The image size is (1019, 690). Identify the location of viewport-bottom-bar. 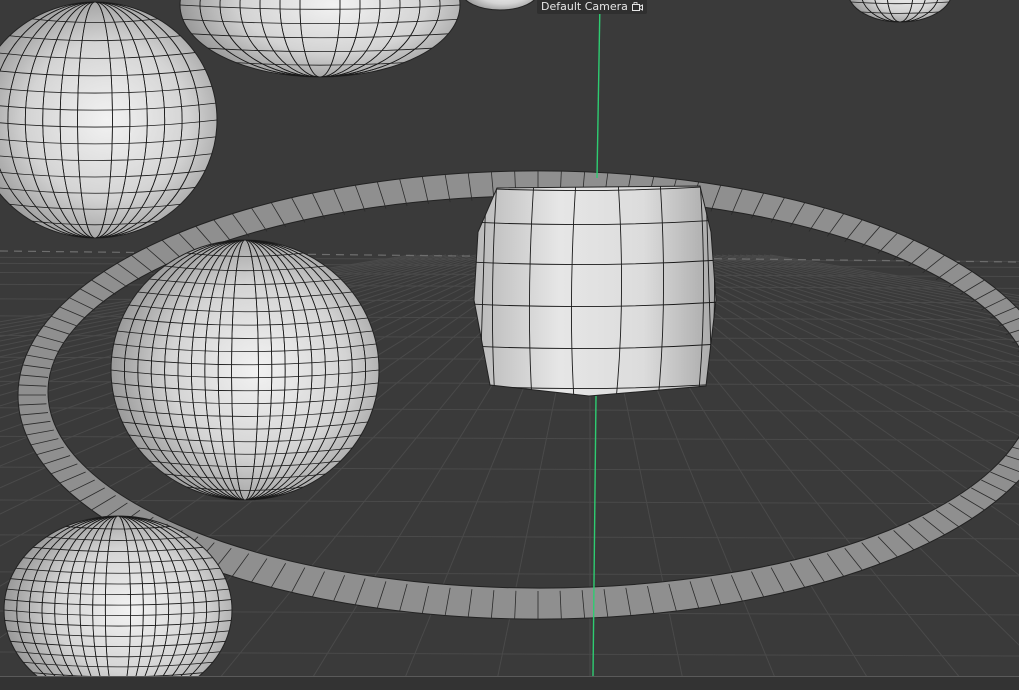
(509, 683).